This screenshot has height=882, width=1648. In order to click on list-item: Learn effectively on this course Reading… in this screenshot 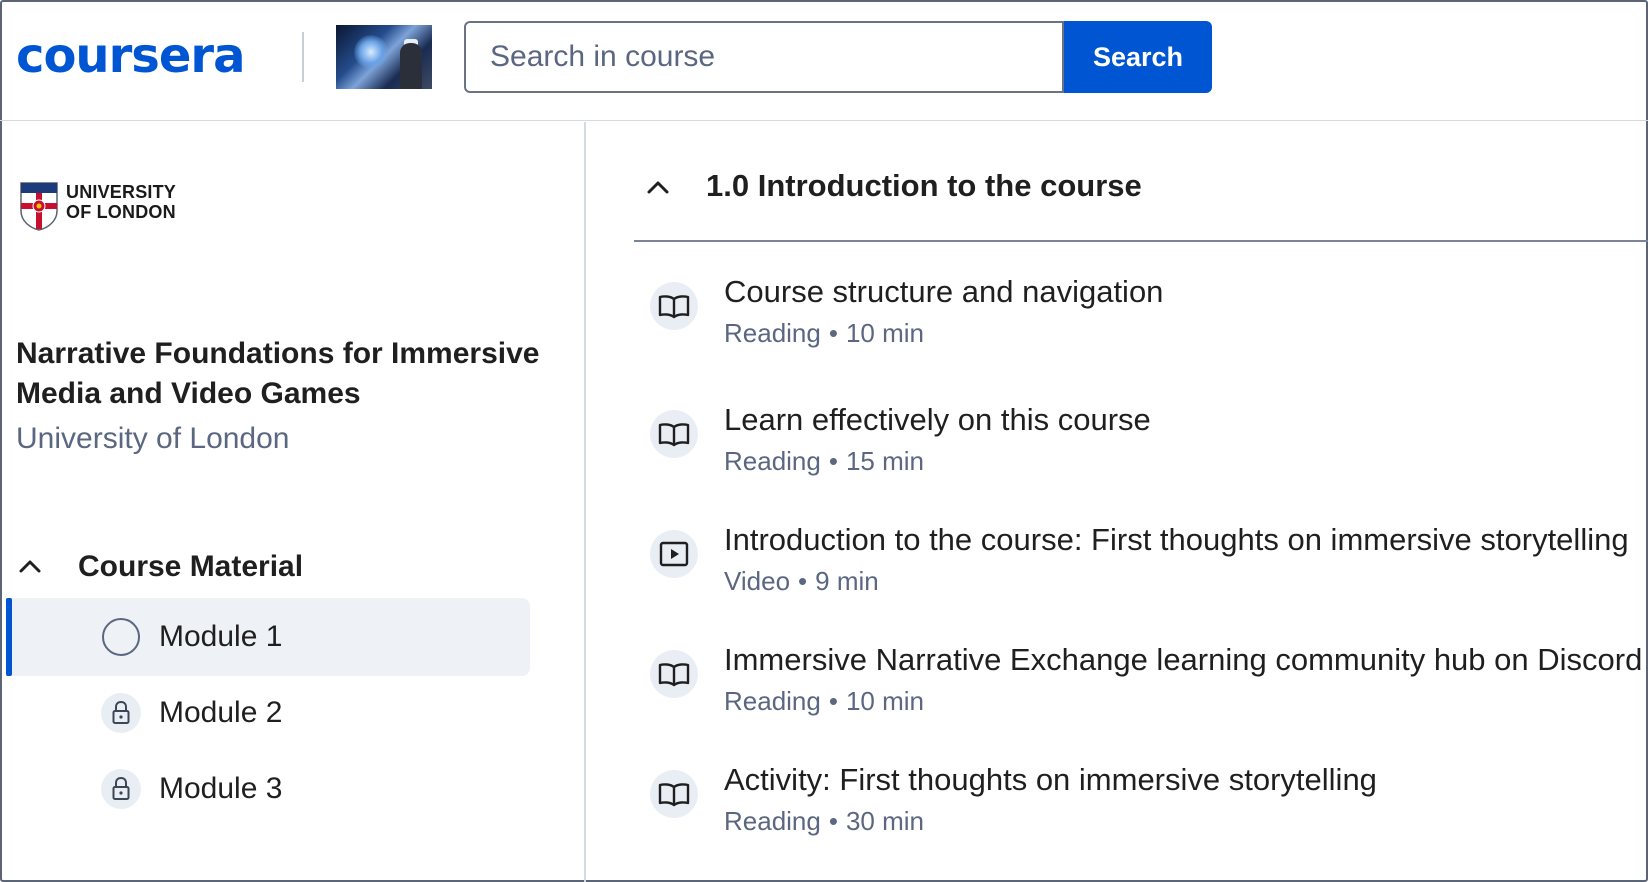, I will do `click(1145, 456)`.